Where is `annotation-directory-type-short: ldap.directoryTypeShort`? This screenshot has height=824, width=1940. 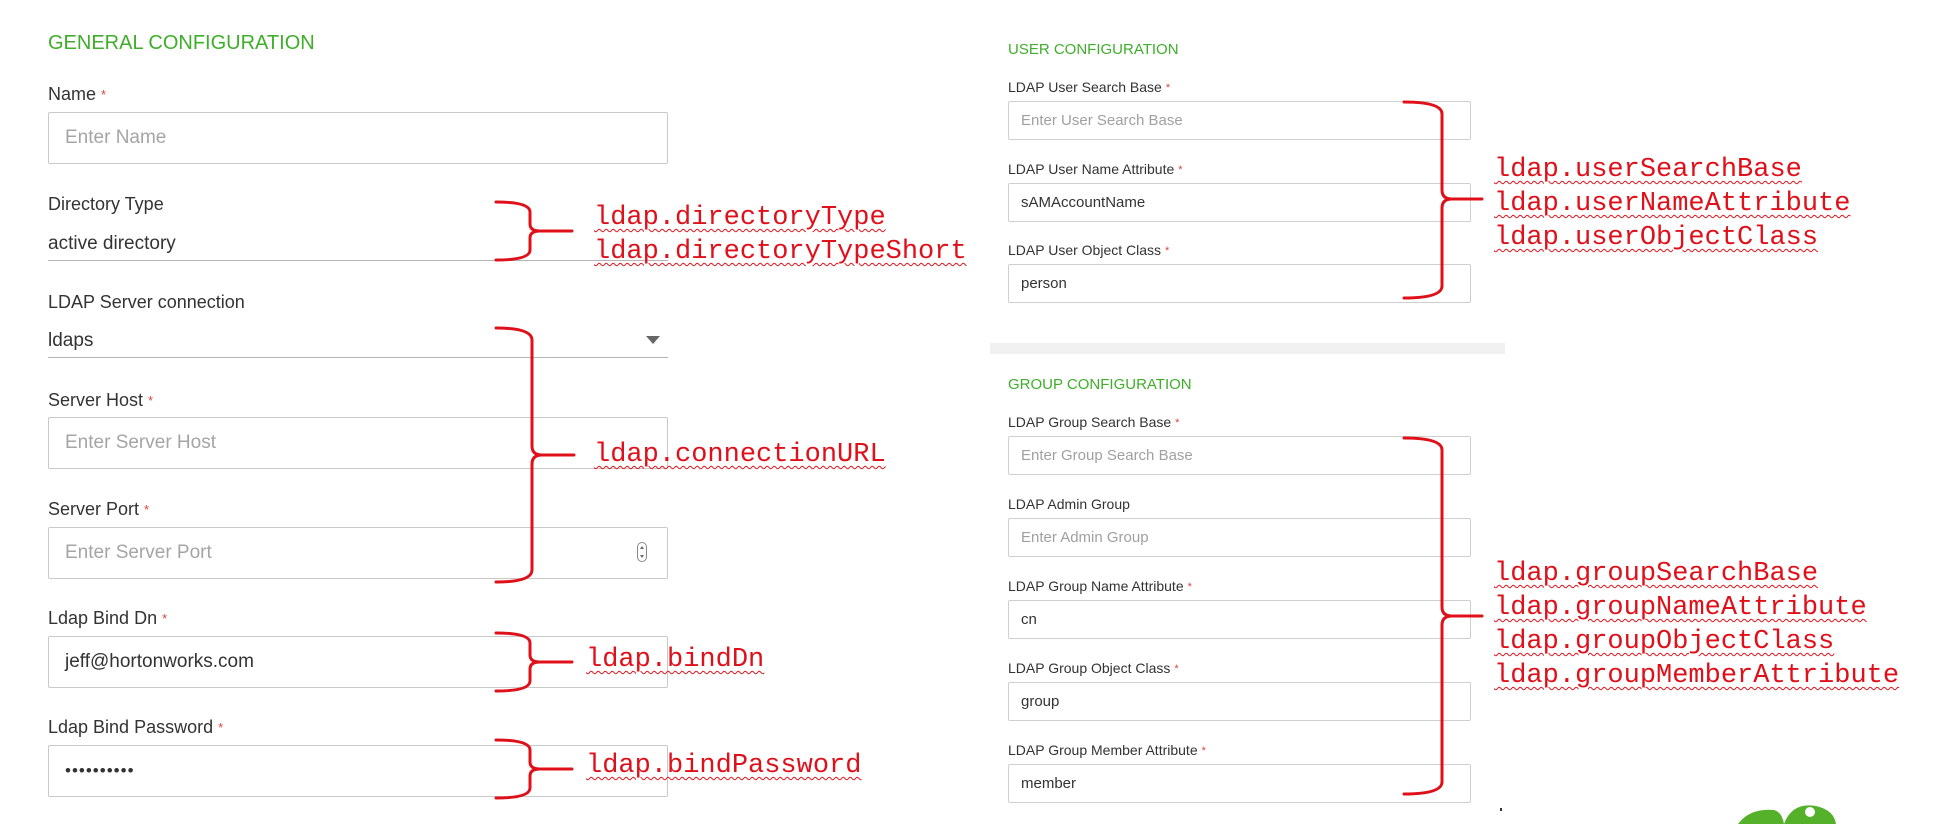
annotation-directory-type-short: ldap.directoryTypeShort is located at coordinates (780, 252).